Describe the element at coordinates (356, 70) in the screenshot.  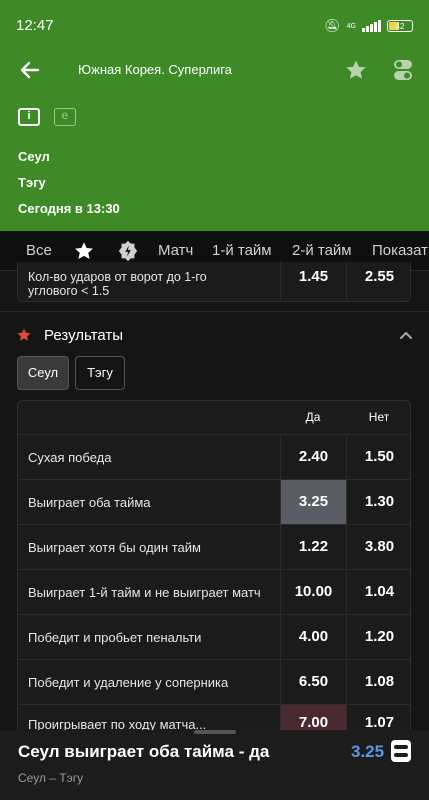
I see `favorite-star-icon` at that location.